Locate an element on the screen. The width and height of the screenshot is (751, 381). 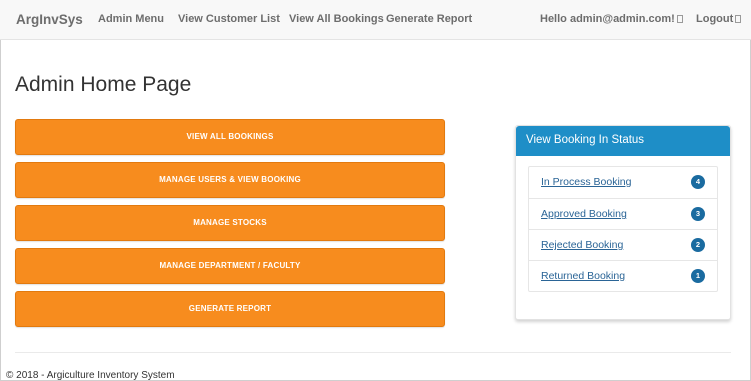
user-greeting-text: Hello admin@admin.com! is located at coordinates (607, 19).